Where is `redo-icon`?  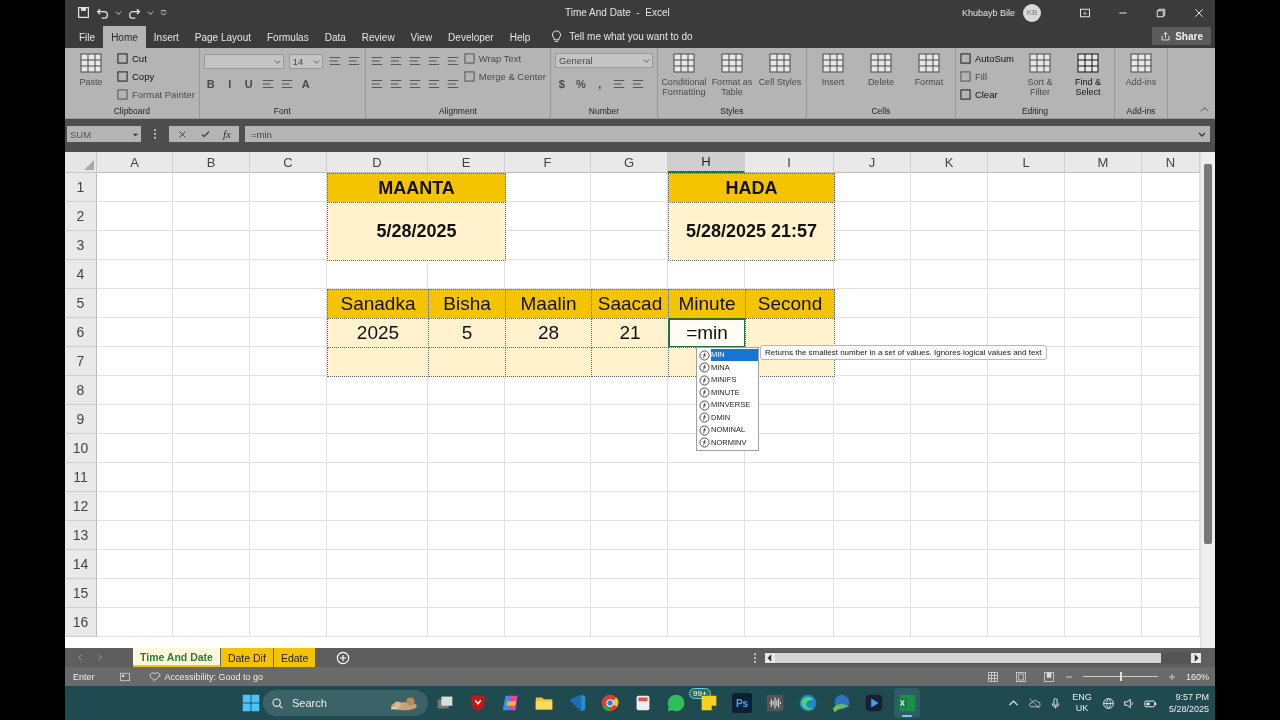
redo-icon is located at coordinates (134, 12).